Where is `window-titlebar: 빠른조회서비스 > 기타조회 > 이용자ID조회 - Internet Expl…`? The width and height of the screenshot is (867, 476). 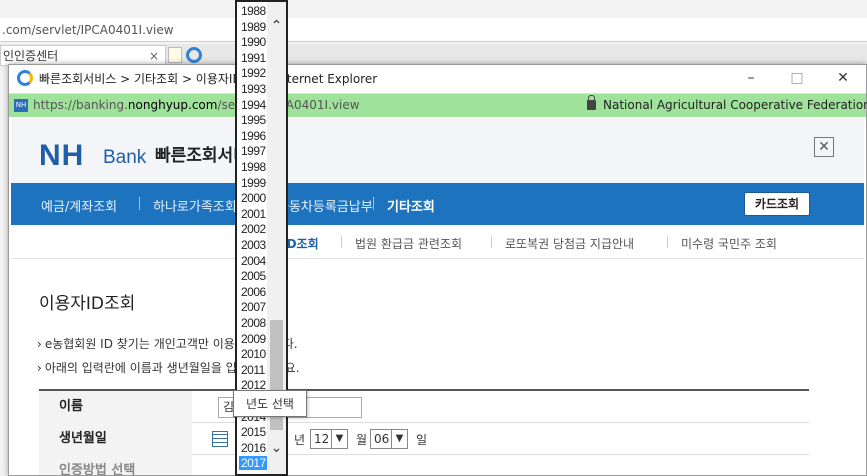 window-titlebar: 빠른조회서비스 > 기타조회 > 이용자ID조회 - Internet Expl… is located at coordinates (437, 78).